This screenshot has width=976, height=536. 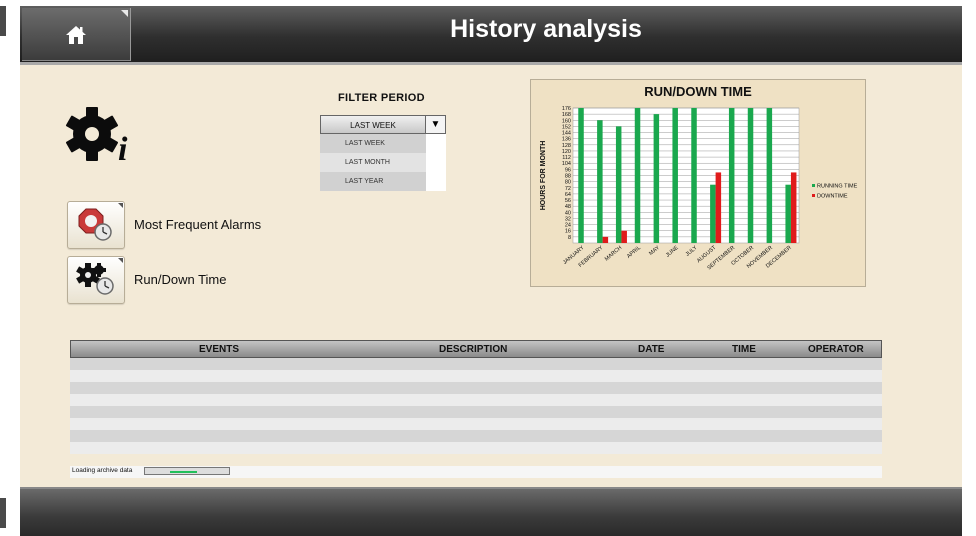 What do you see at coordinates (731, 175) in the screenshot?
I see `bar-running-september` at bounding box center [731, 175].